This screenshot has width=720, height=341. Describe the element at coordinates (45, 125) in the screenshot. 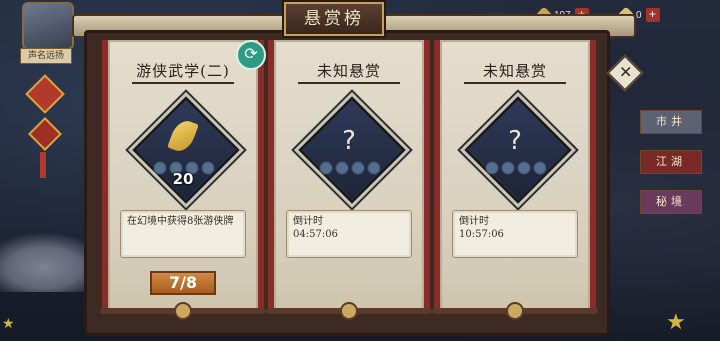

I see `chinese-knot-decoration` at that location.